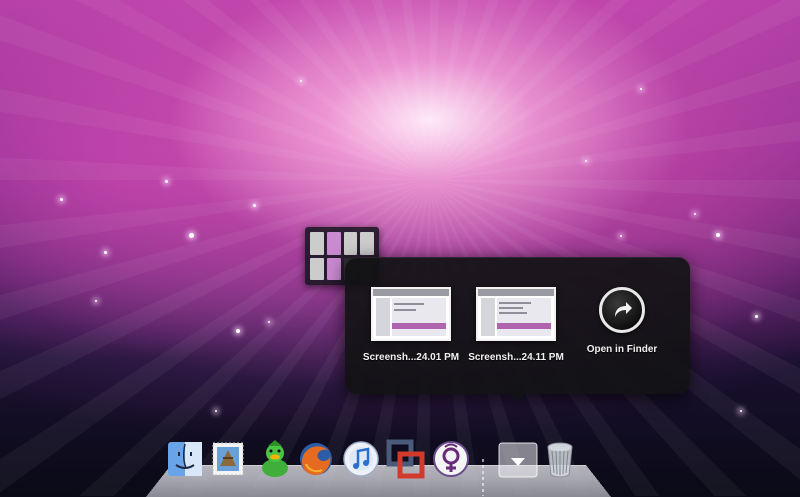 The image size is (800, 497). I want to click on mail-stamp-icon, so click(228, 459).